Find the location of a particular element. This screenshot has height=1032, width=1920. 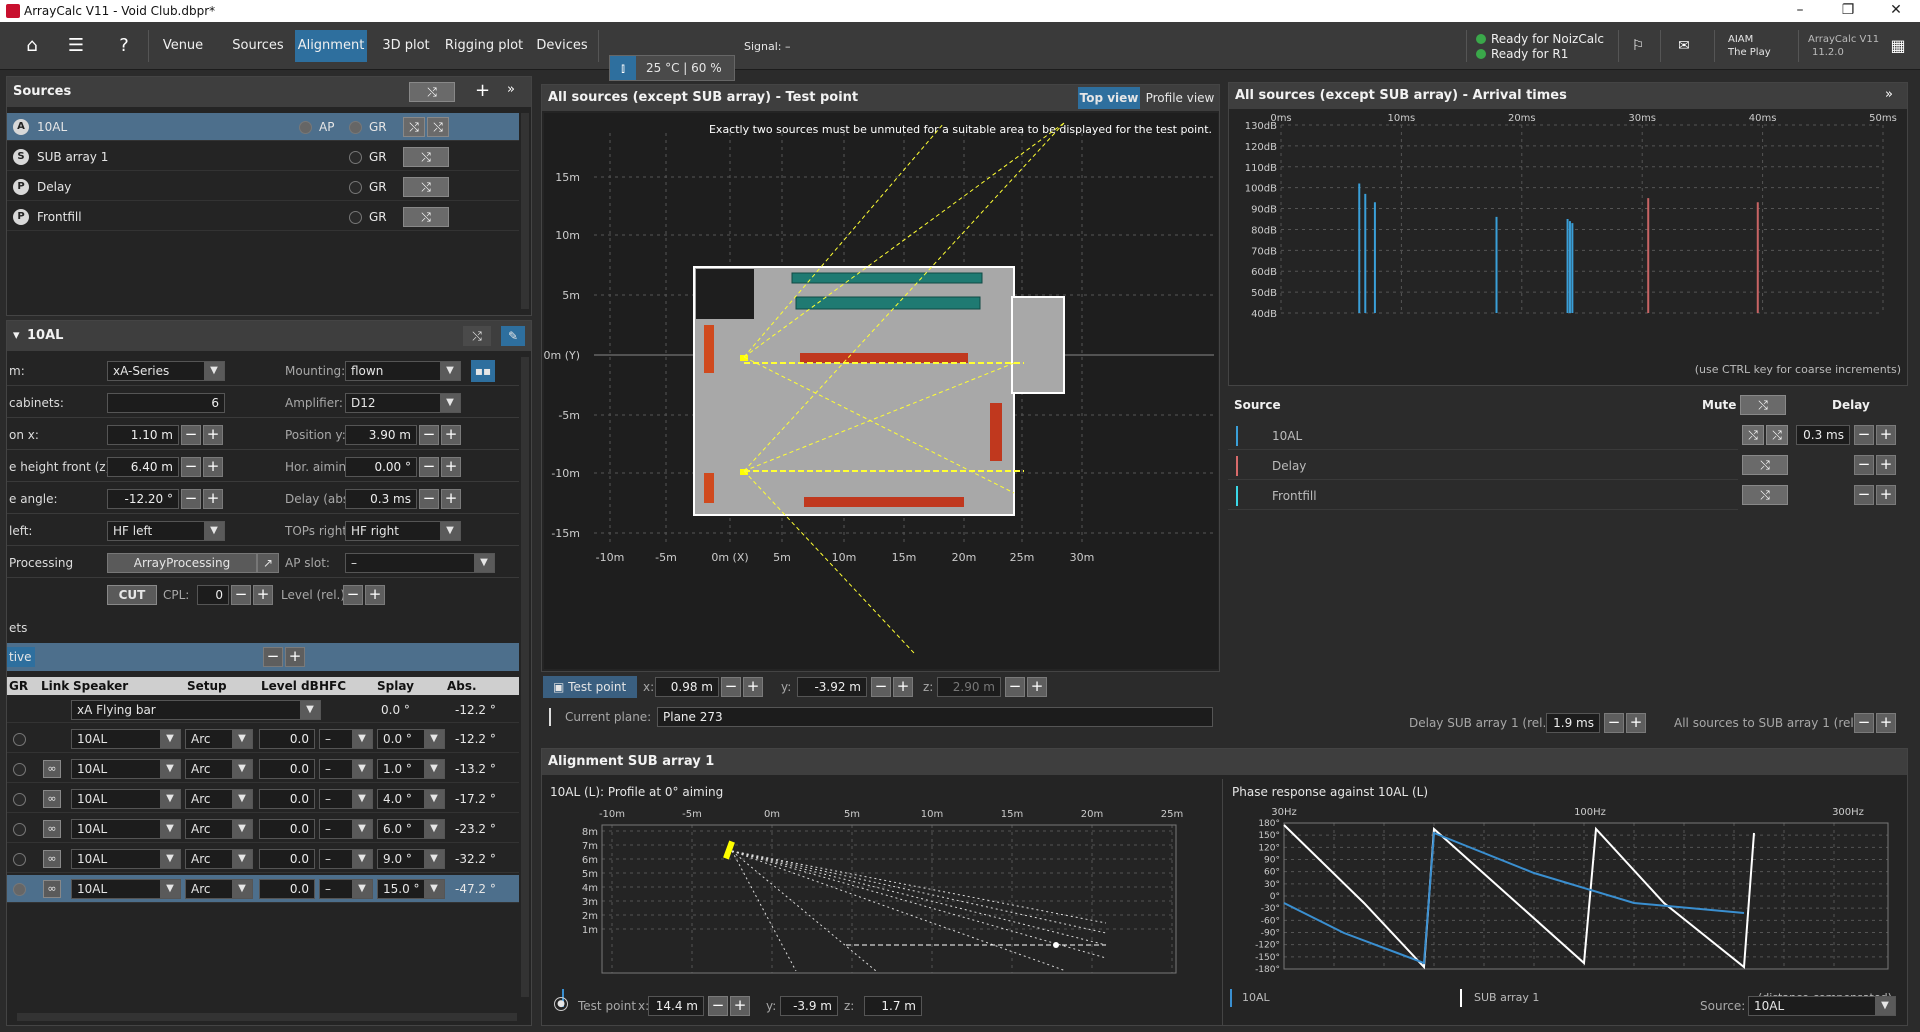

active-set-bar: tive − + is located at coordinates (263, 657).